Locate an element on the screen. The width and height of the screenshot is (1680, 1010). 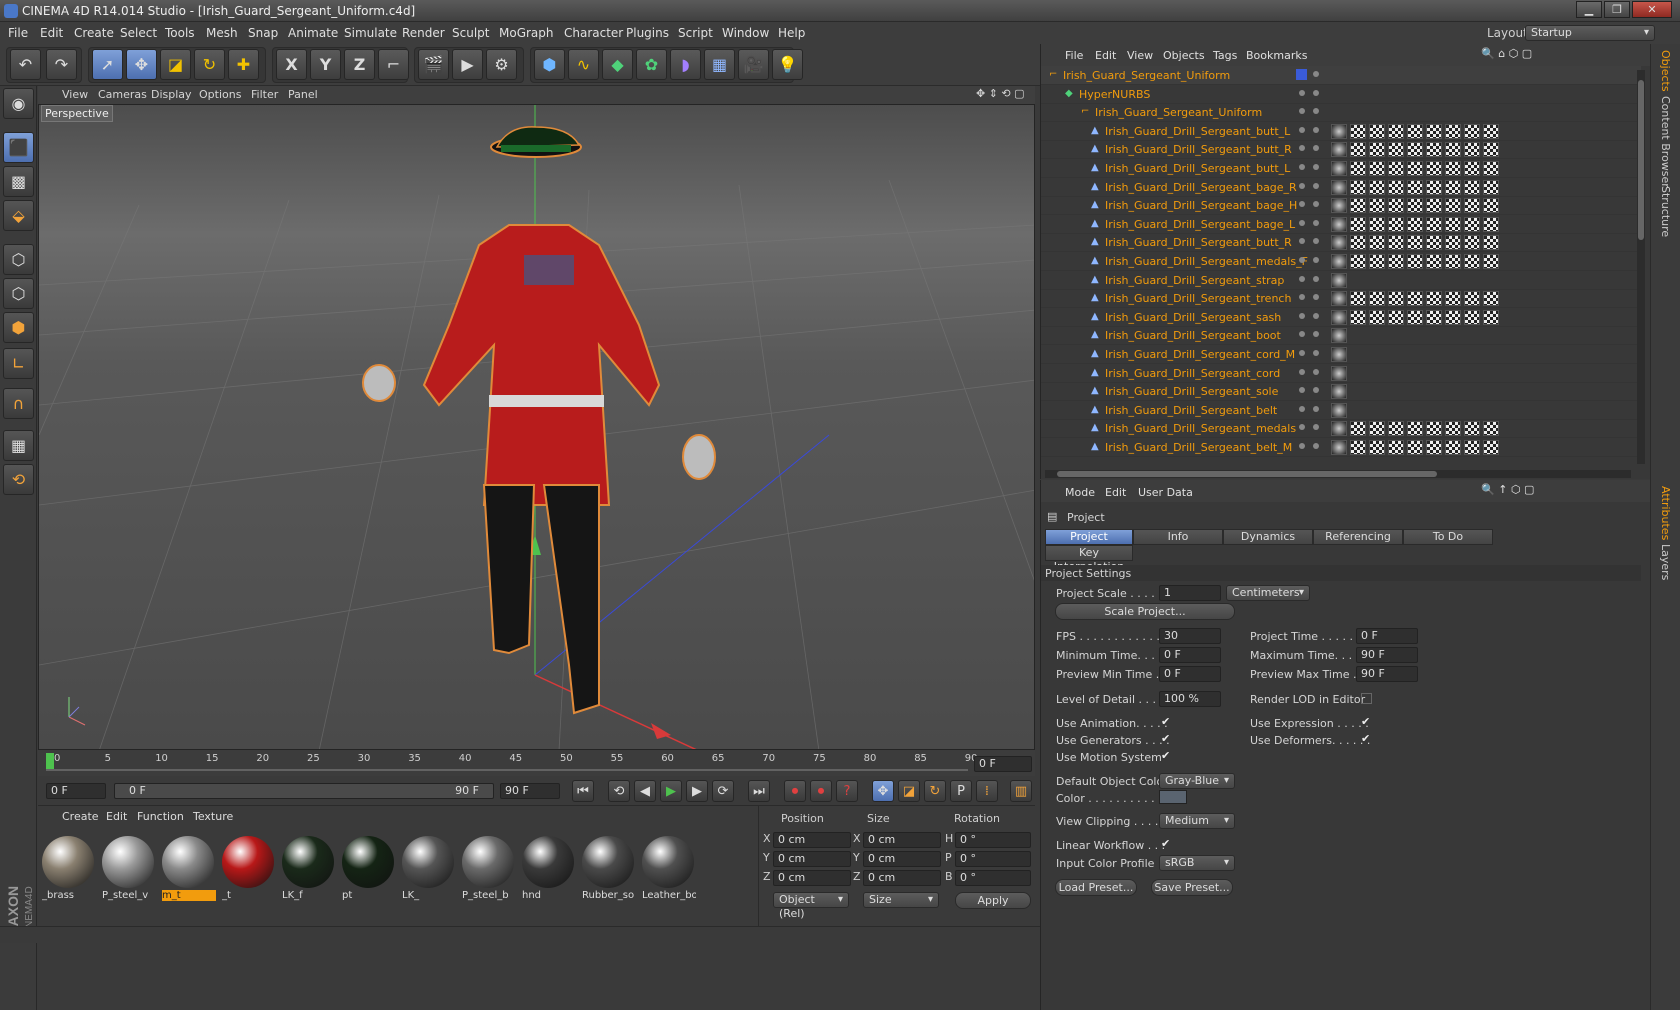
vp-menu-options: Options is located at coordinates (220, 94).